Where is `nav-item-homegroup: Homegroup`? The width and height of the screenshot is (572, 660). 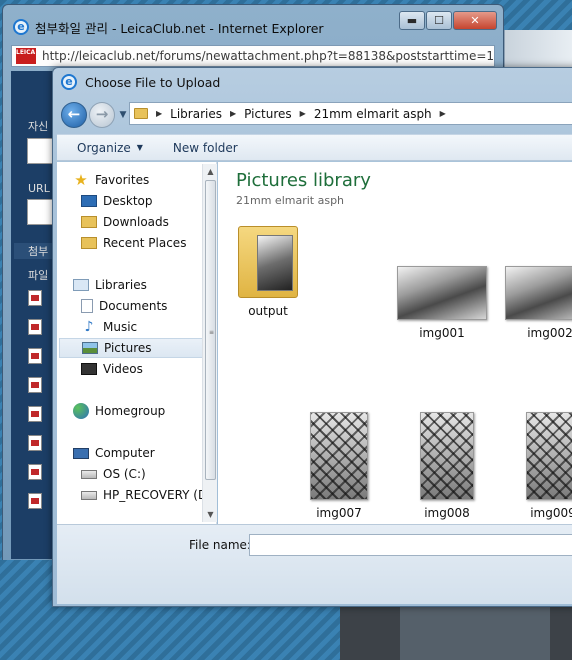
nav-item-homegroup: Homegroup is located at coordinates (144, 411).